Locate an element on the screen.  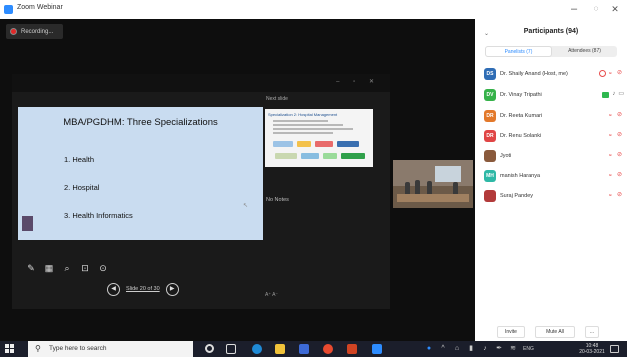
participant-tabs: Panelists (7) Attendees (87) is located at coordinates (551, 51).